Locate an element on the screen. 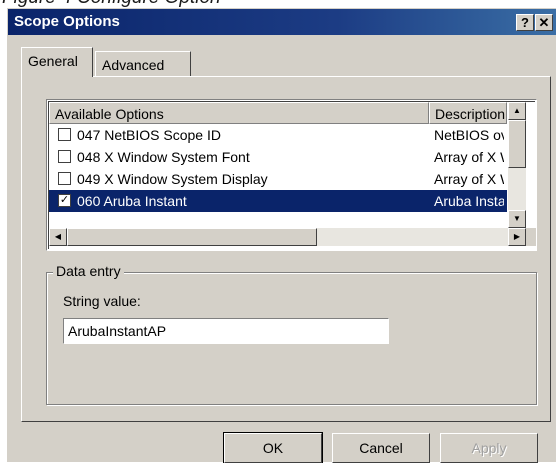  title-bar: Scope Options ? ✕ is located at coordinates (282, 22).